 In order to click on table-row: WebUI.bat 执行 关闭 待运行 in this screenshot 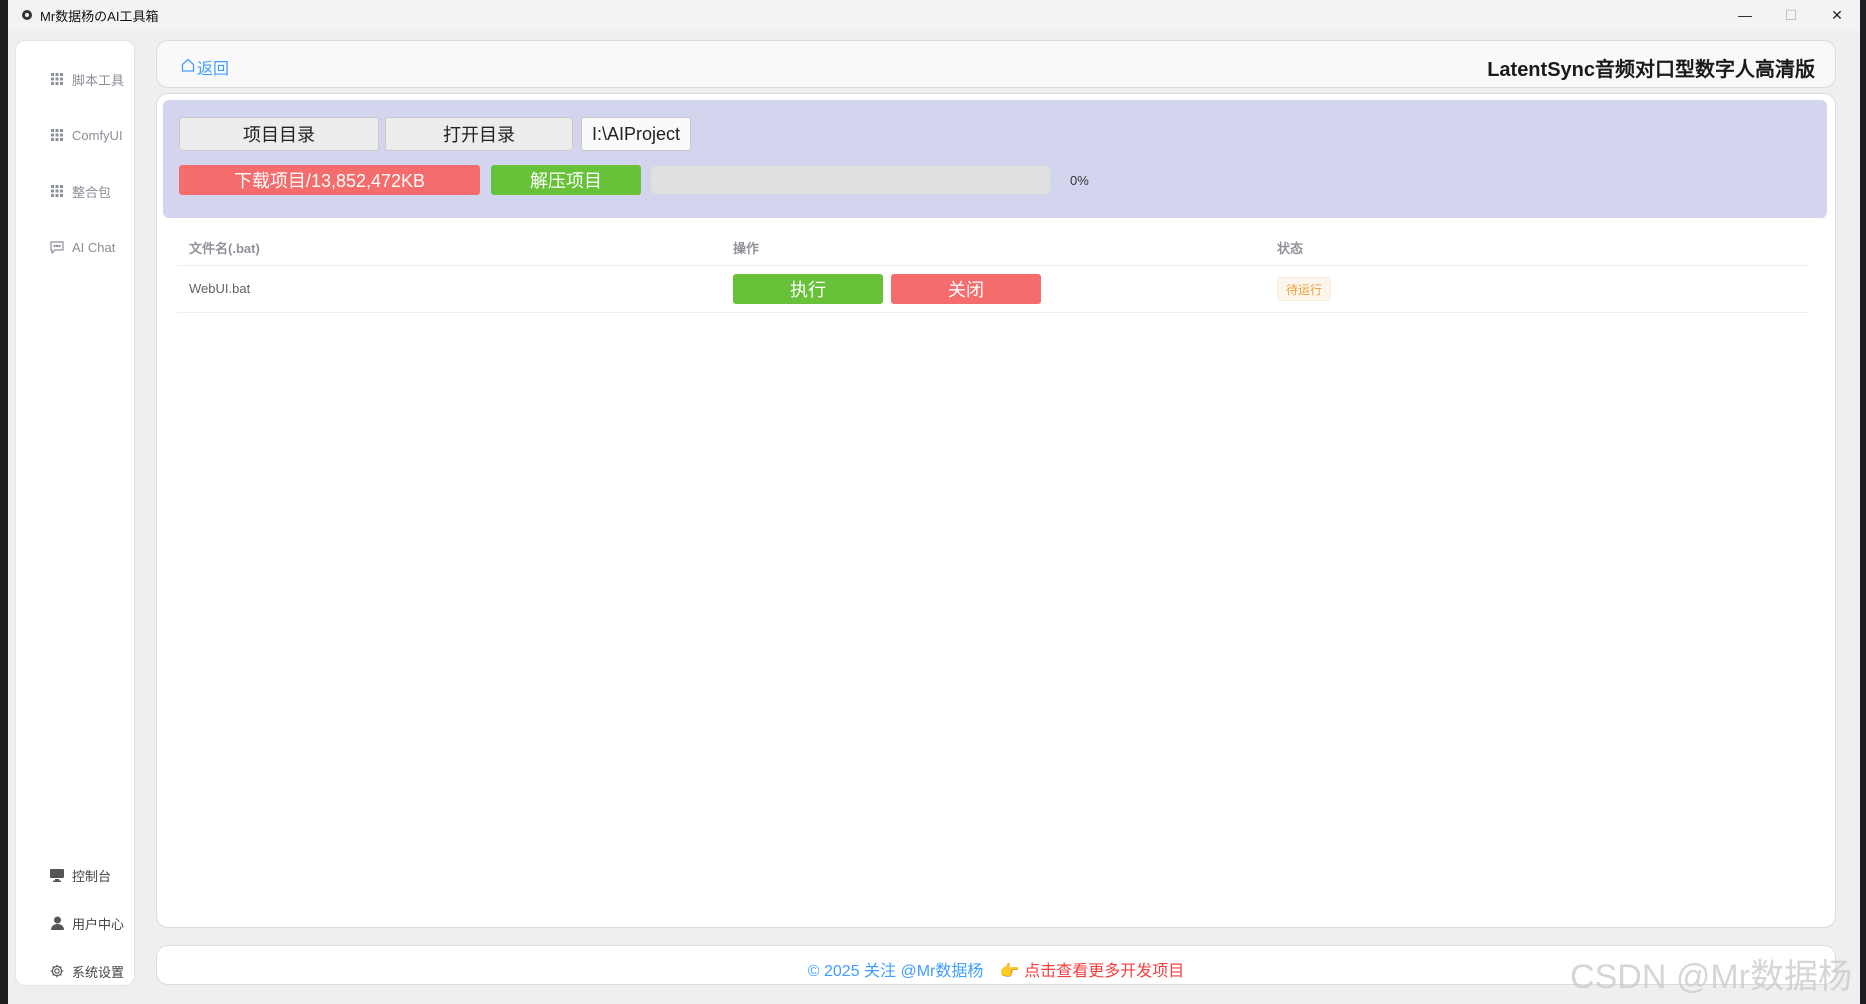, I will do `click(993, 289)`.